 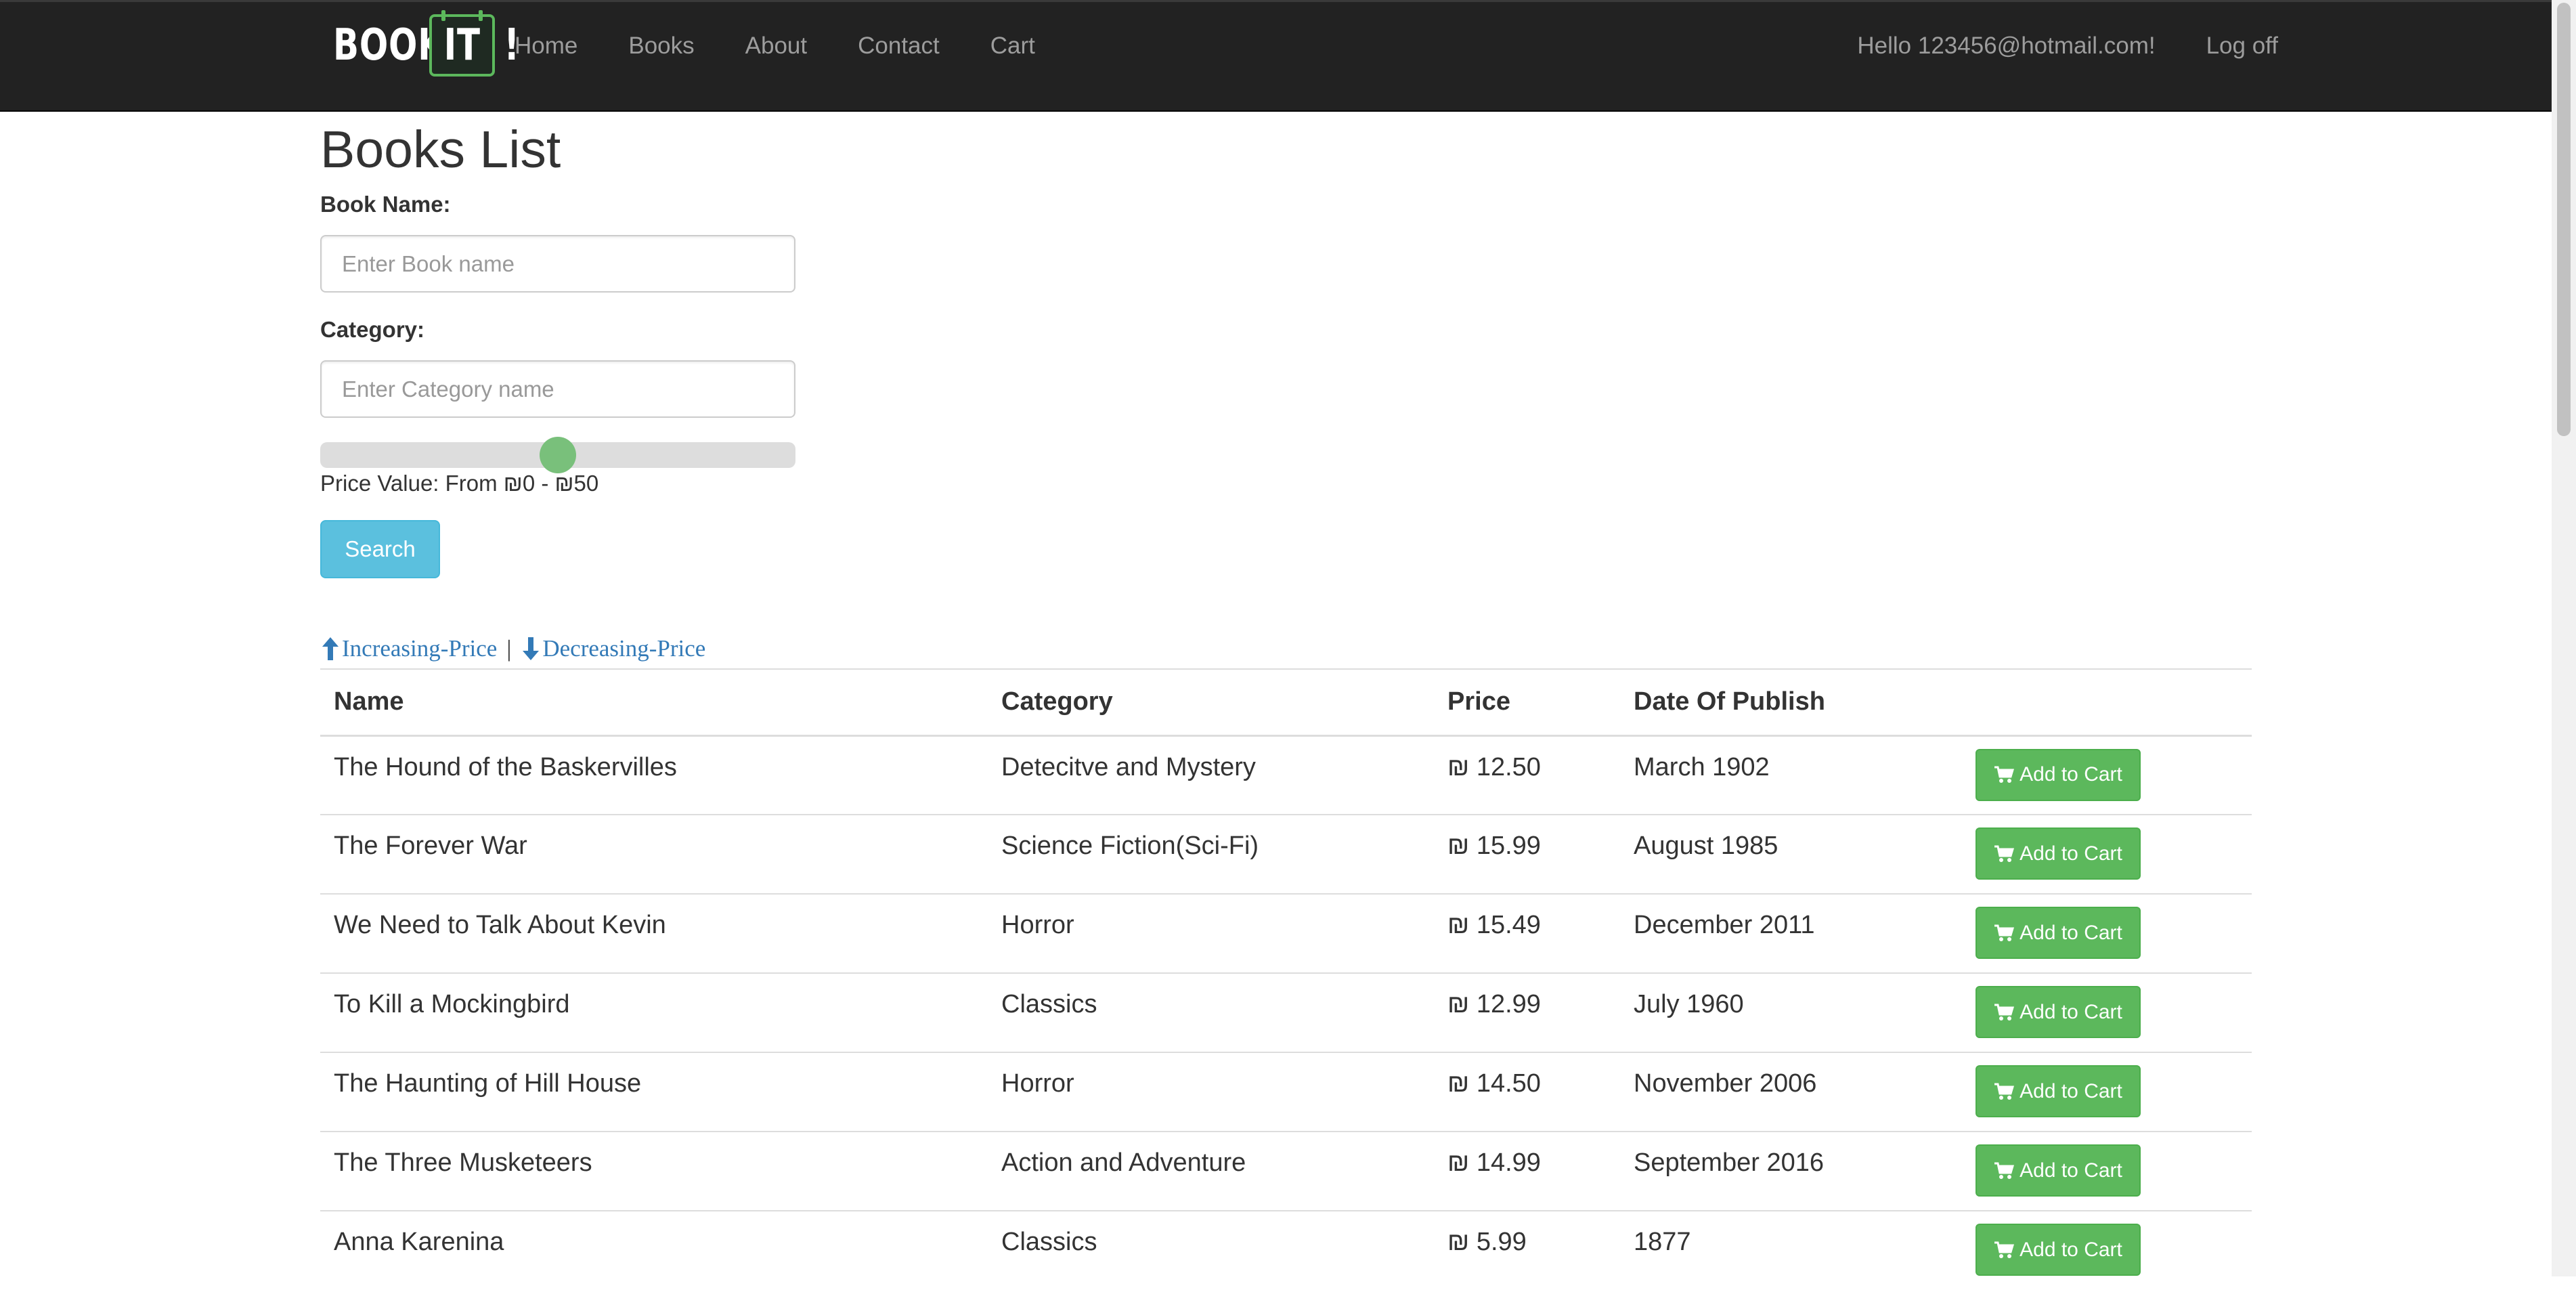 I want to click on table-header-row: Name Category Price Date Of Publish, so click(x=1286, y=702).